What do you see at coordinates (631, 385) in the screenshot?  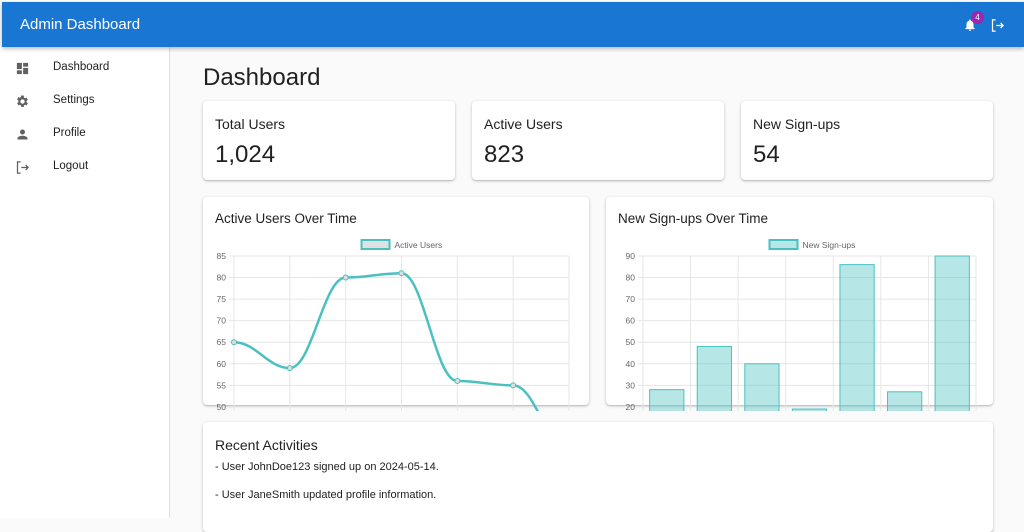 I see `y-tick-label: 30` at bounding box center [631, 385].